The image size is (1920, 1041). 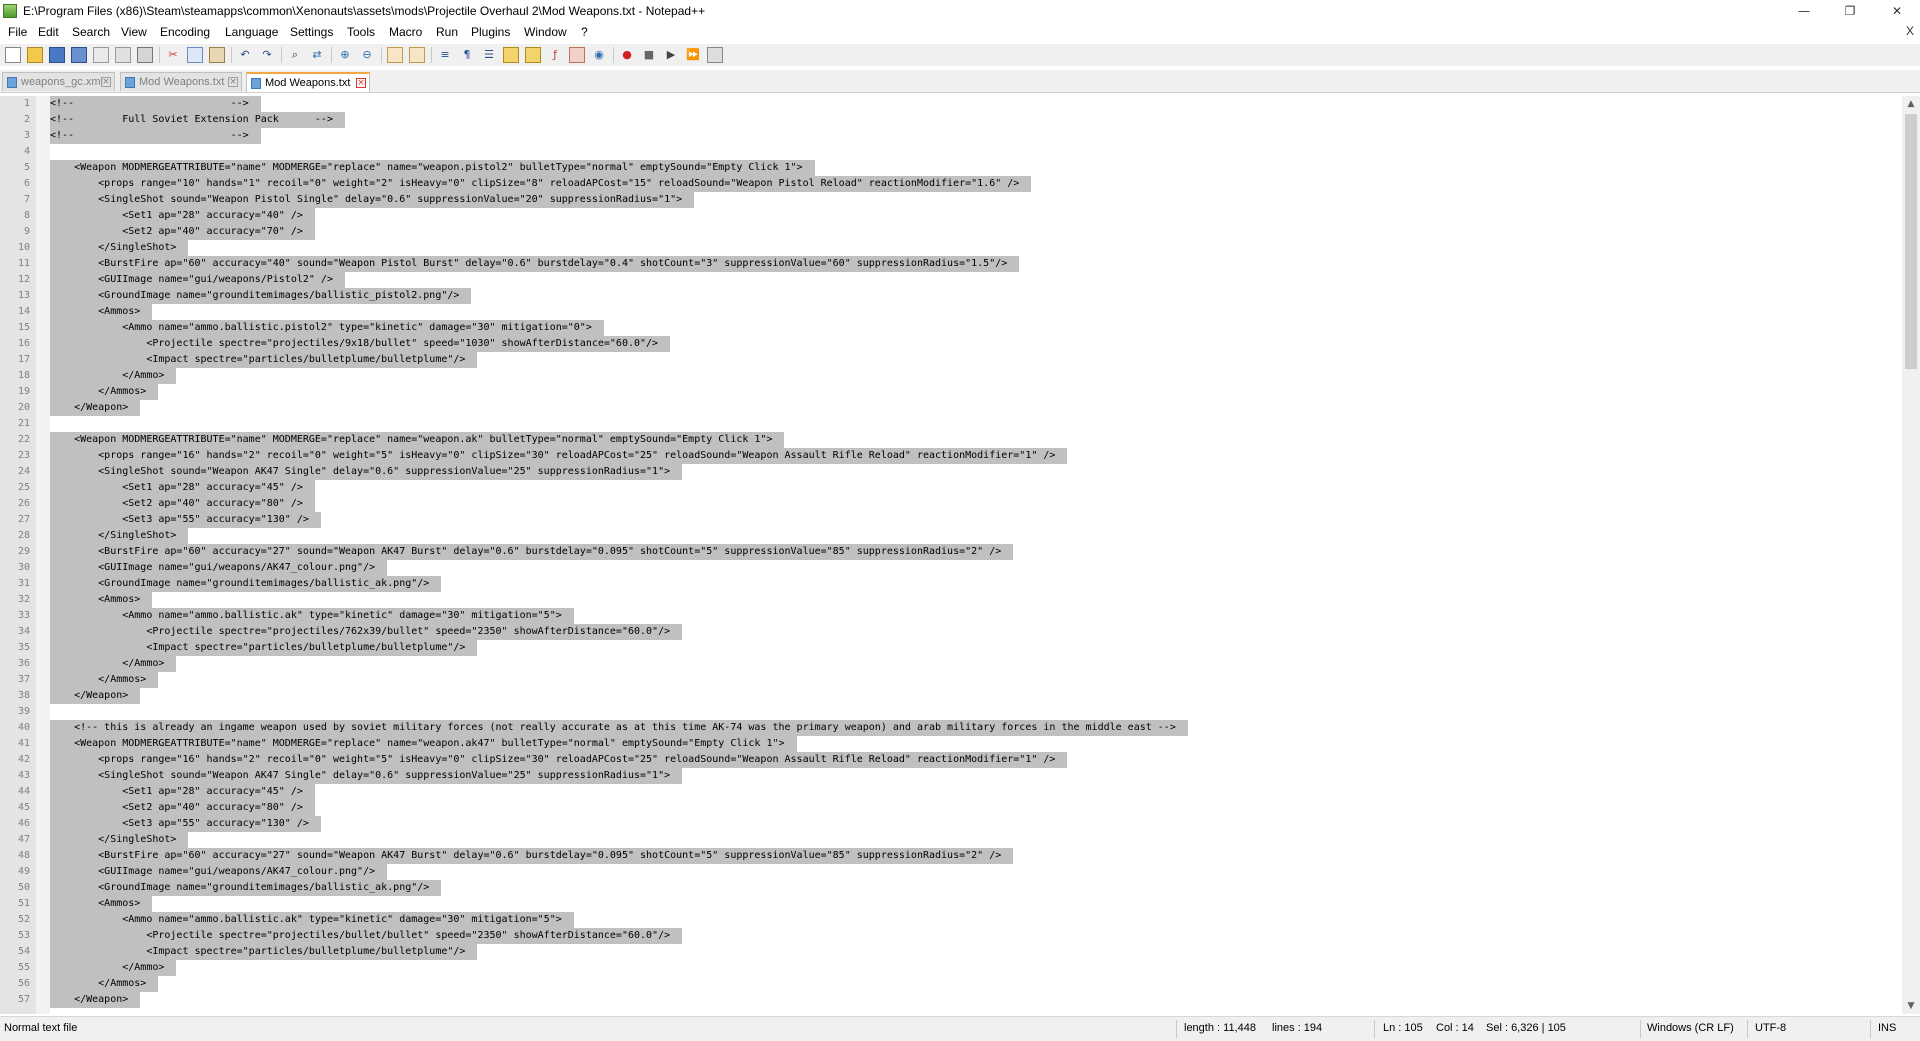 I want to click on folder-as-workspace-icon, so click(x=577, y=55).